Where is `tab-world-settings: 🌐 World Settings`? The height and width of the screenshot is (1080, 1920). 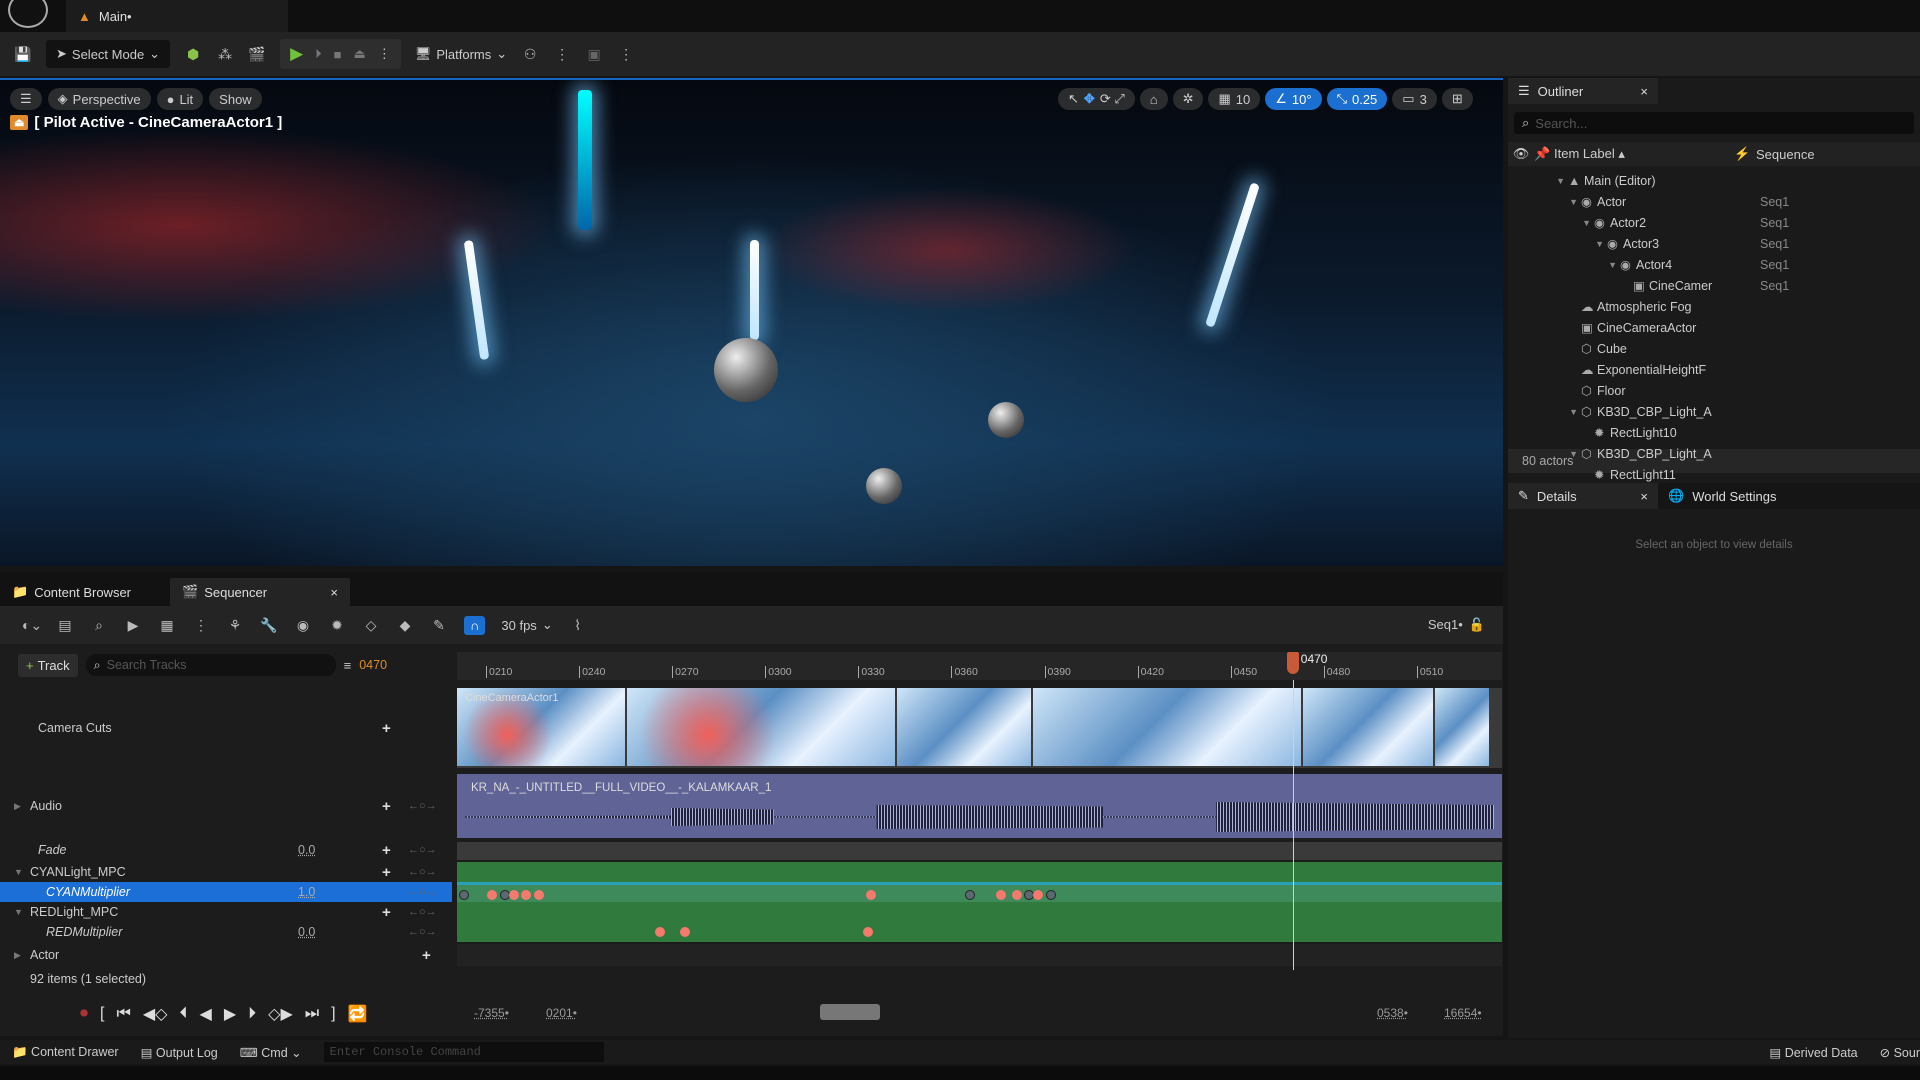
tab-world-settings: 🌐 World Settings is located at coordinates (1789, 496).